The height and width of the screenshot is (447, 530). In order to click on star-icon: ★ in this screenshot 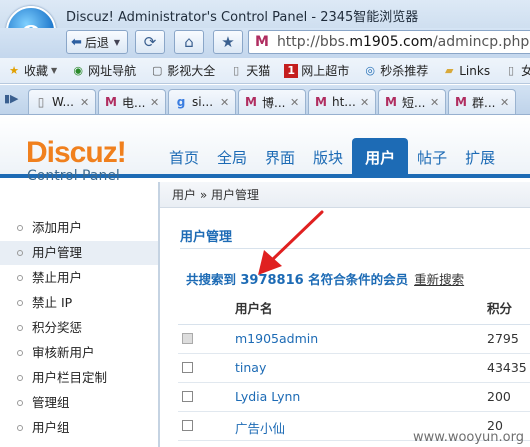, I will do `click(14, 70)`.